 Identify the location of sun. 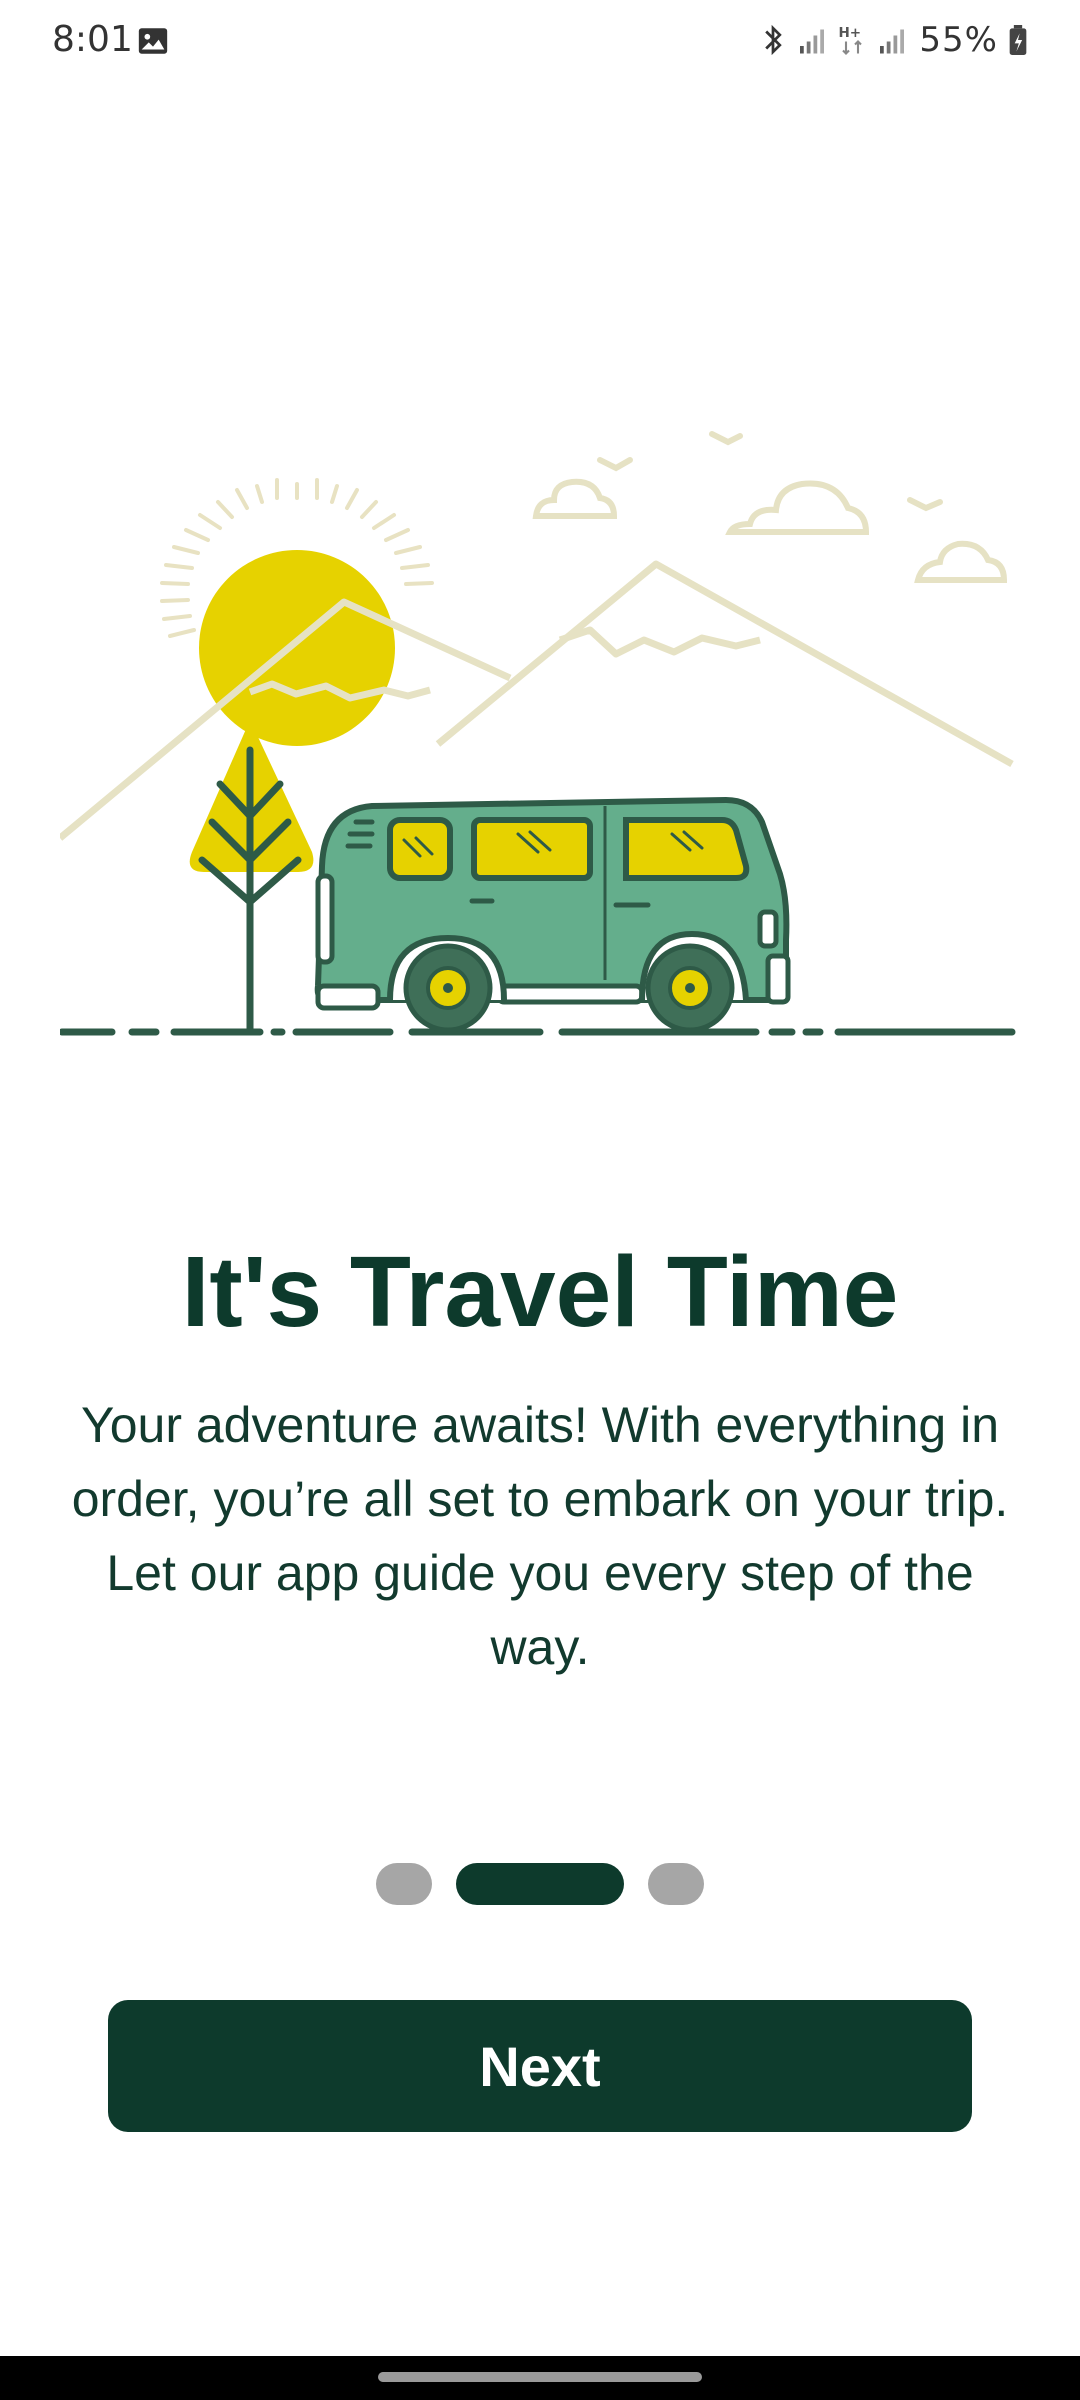
(297, 648).